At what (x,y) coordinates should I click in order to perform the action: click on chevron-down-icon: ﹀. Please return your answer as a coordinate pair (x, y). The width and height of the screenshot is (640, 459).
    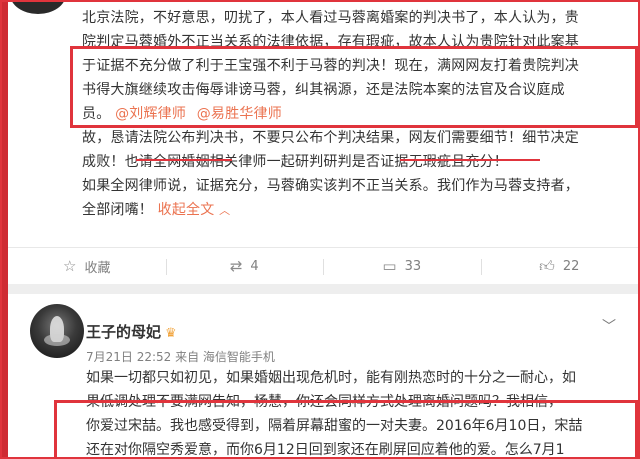
    Looking at the image, I should click on (609, 326).